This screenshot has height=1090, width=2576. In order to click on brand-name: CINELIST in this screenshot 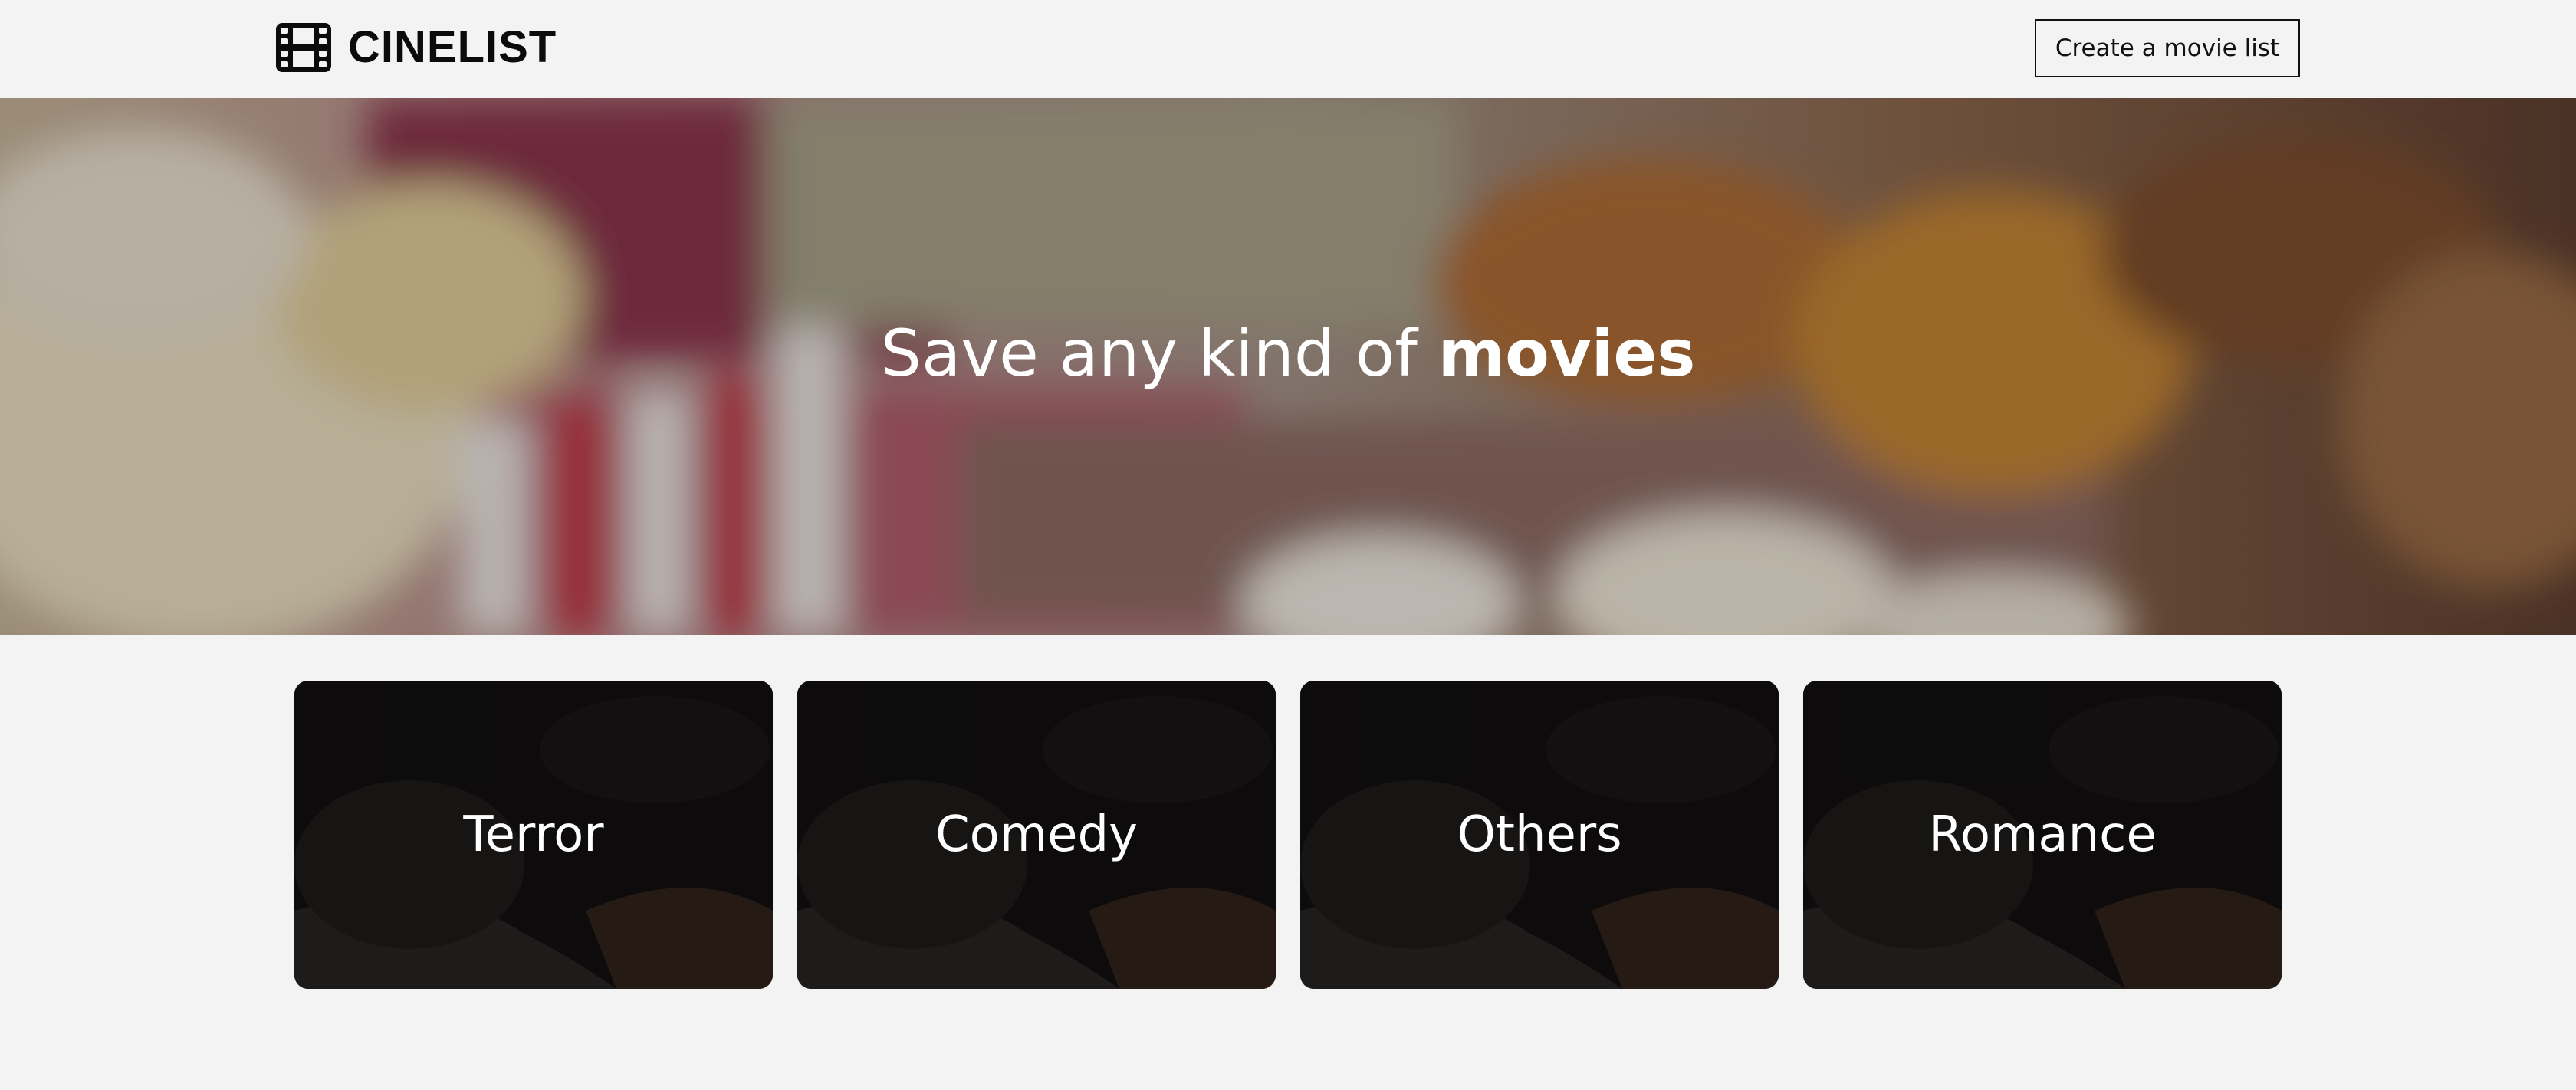, I will do `click(453, 47)`.